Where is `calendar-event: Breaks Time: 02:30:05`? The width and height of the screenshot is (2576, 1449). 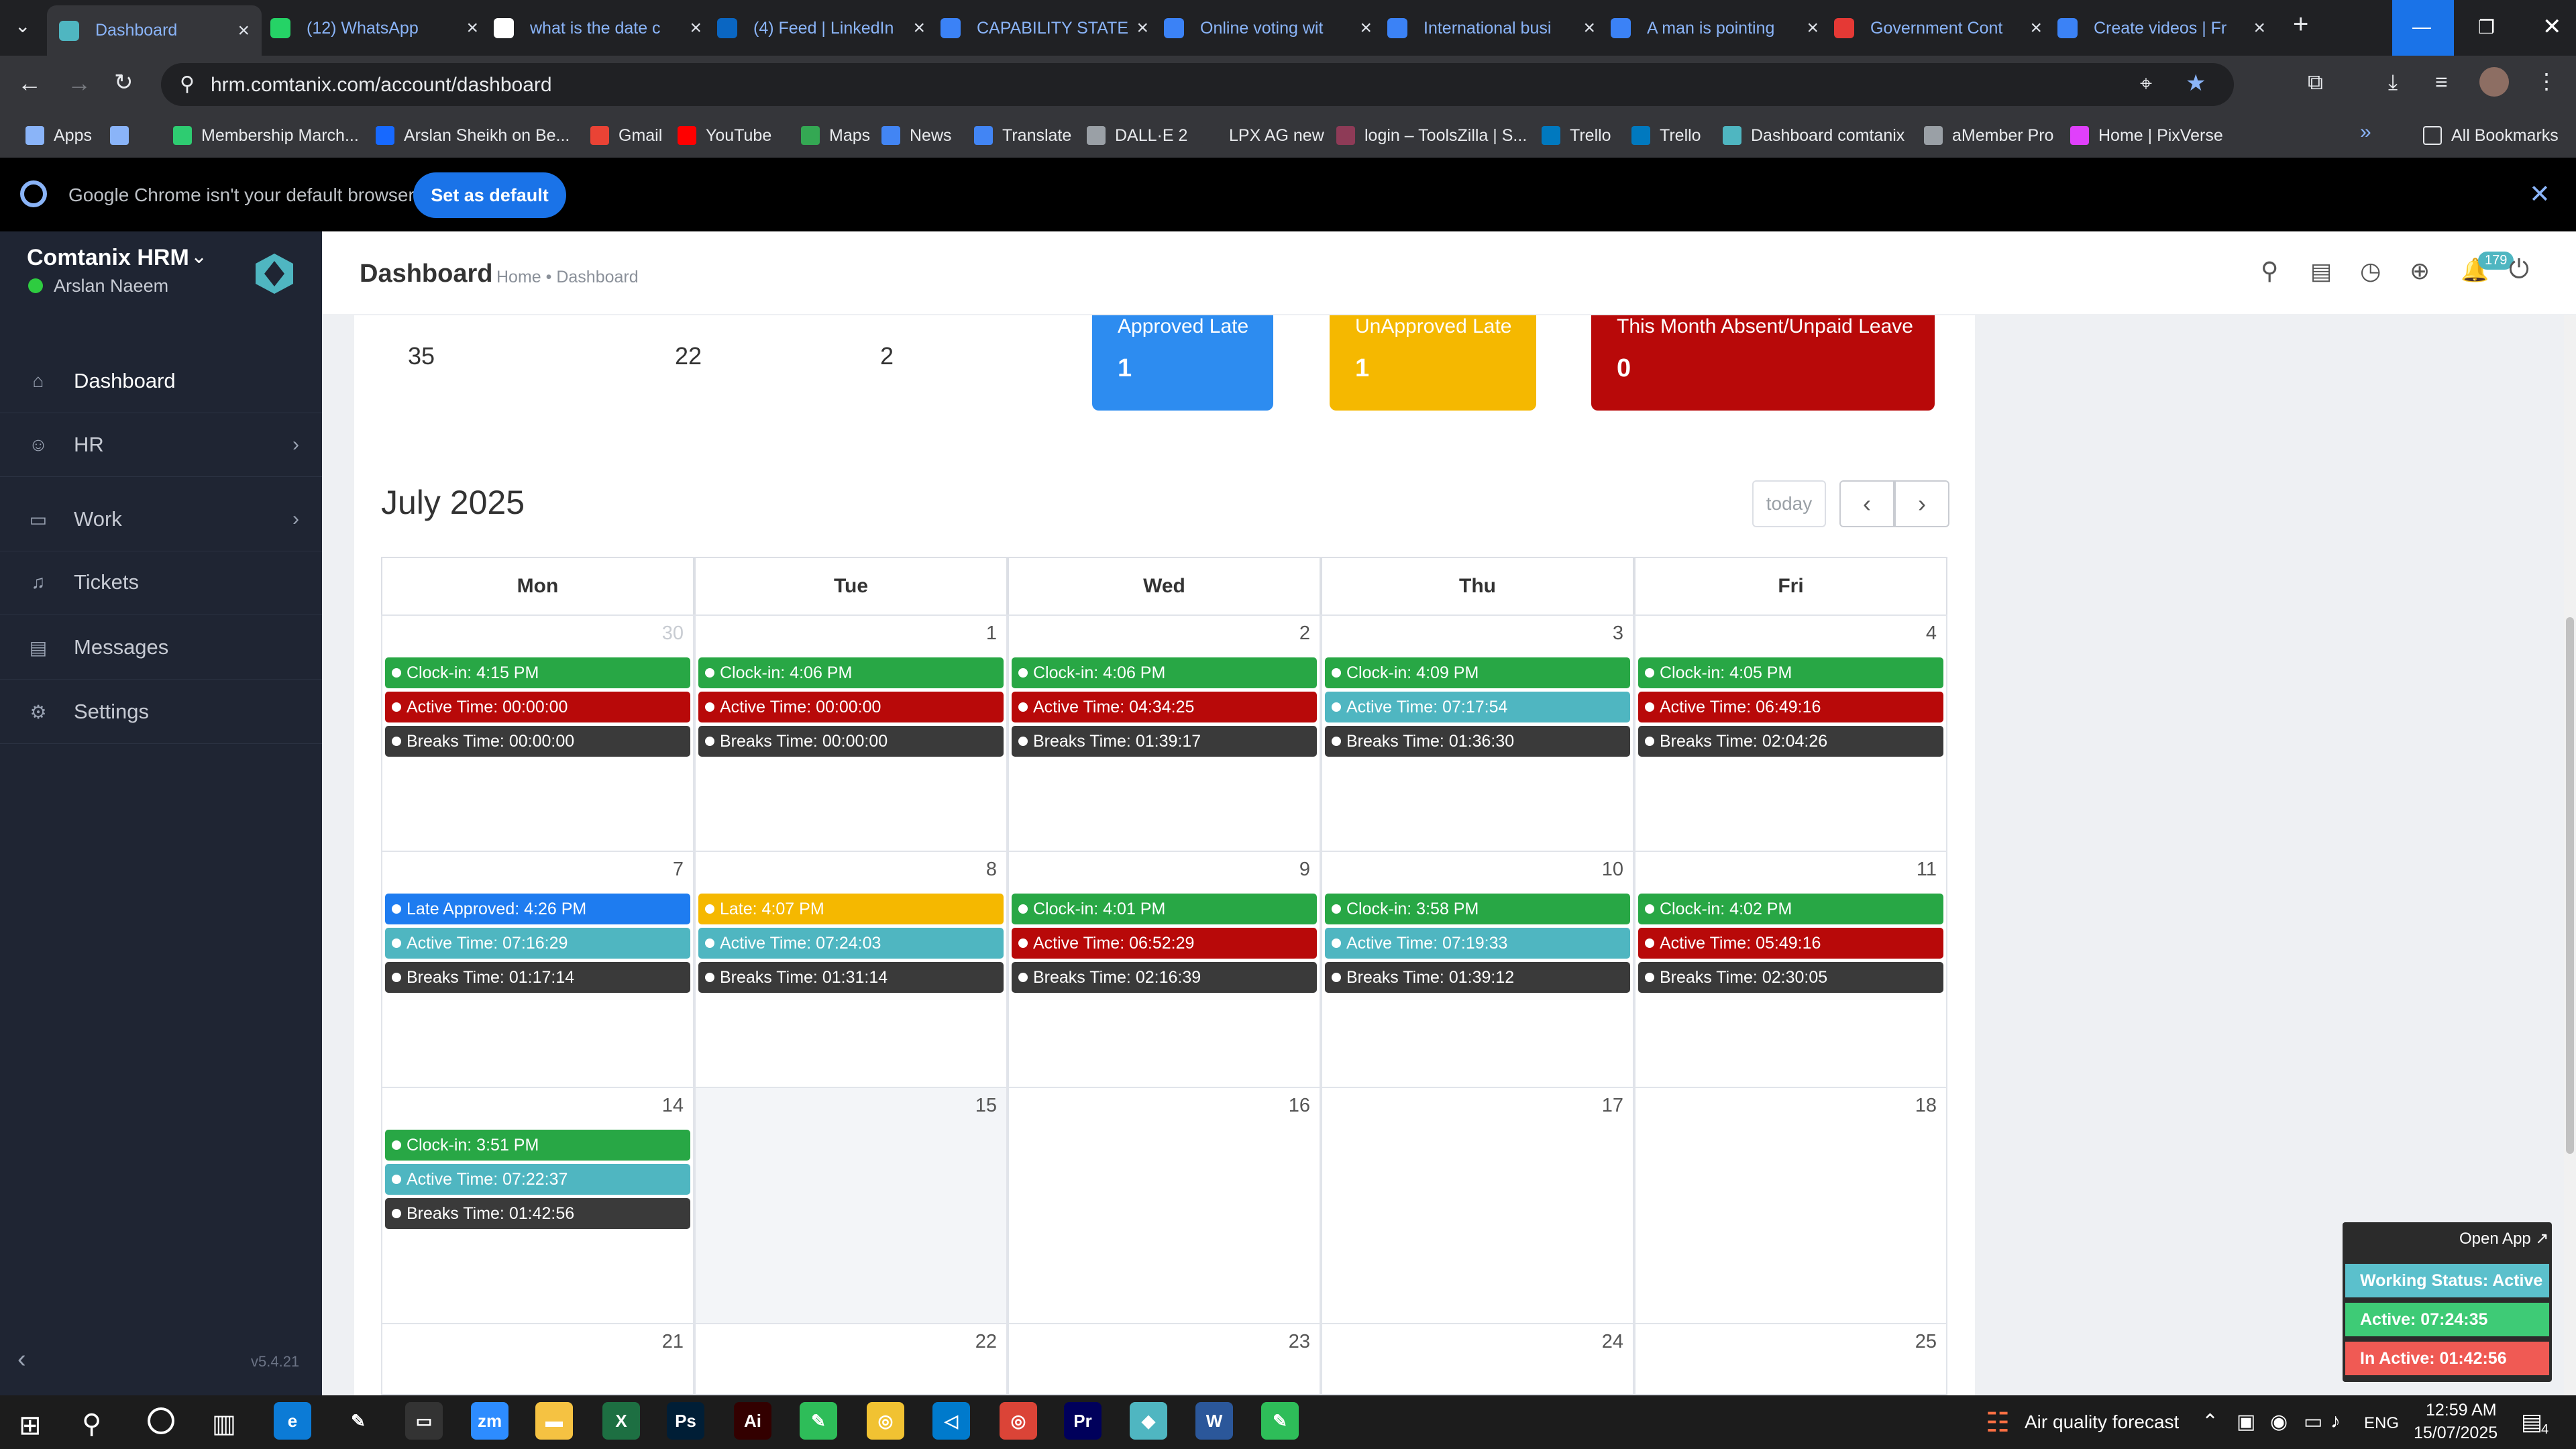 calendar-event: Breaks Time: 02:30:05 is located at coordinates (1790, 977).